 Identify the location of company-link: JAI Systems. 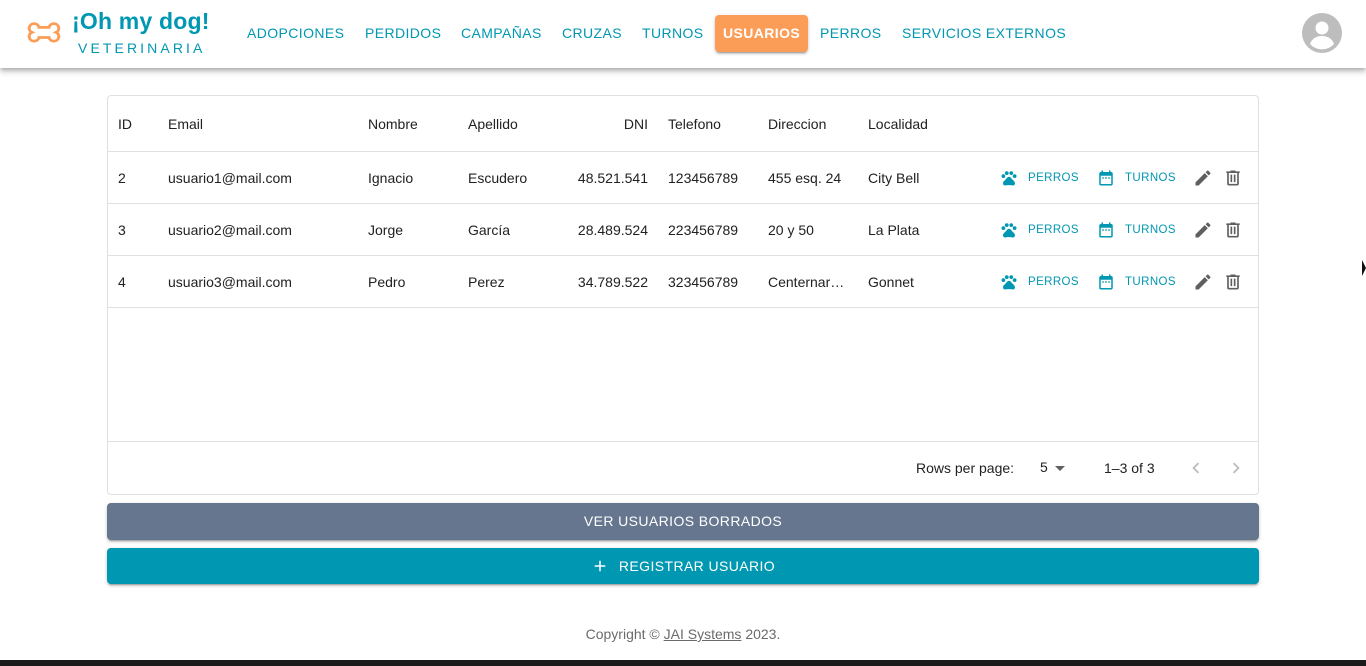
(703, 634).